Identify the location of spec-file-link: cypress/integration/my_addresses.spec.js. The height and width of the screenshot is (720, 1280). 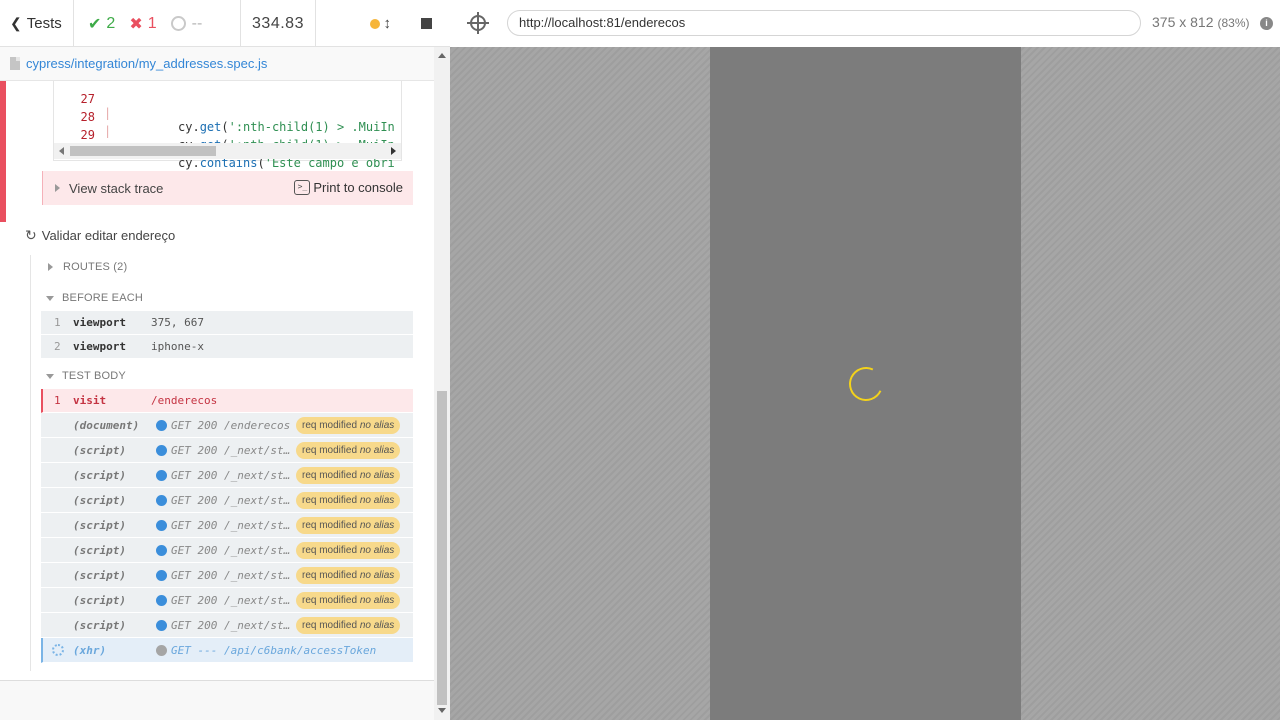
(146, 63).